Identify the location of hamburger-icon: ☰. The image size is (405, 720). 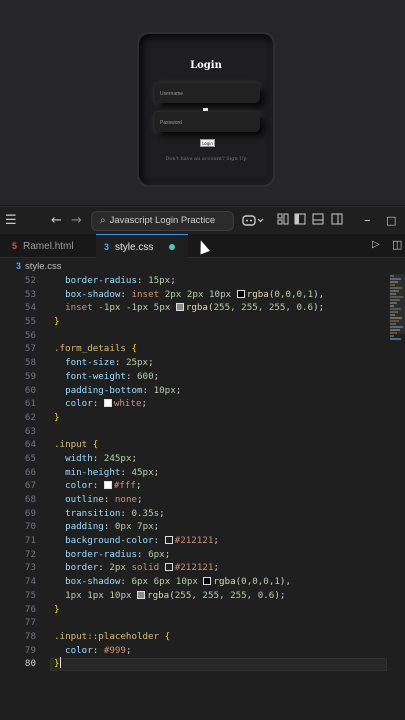
(11, 221).